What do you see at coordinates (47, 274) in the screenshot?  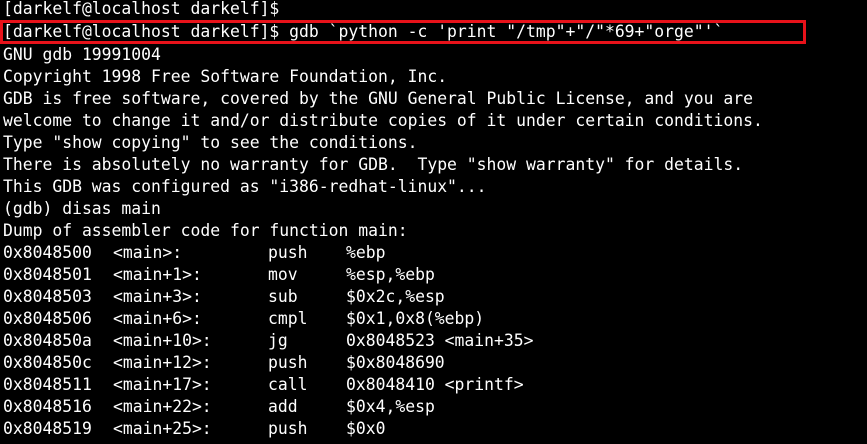 I see `asm-address: 0x8048501` at bounding box center [47, 274].